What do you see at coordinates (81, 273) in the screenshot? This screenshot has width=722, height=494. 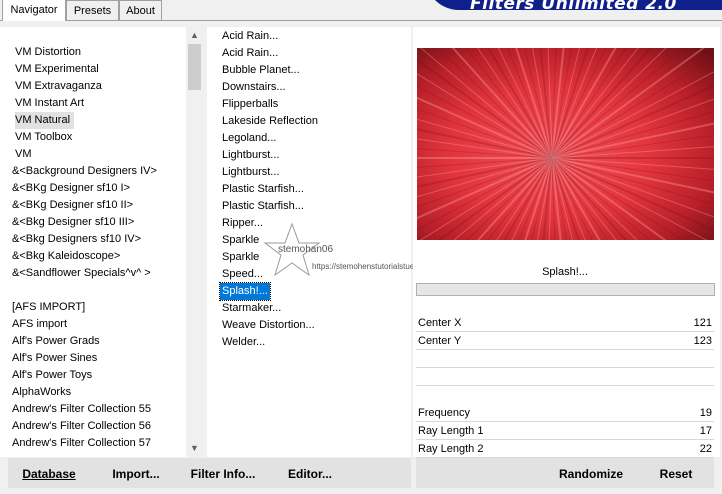 I see `category-item: &<Sandflower Specials^v^ >` at bounding box center [81, 273].